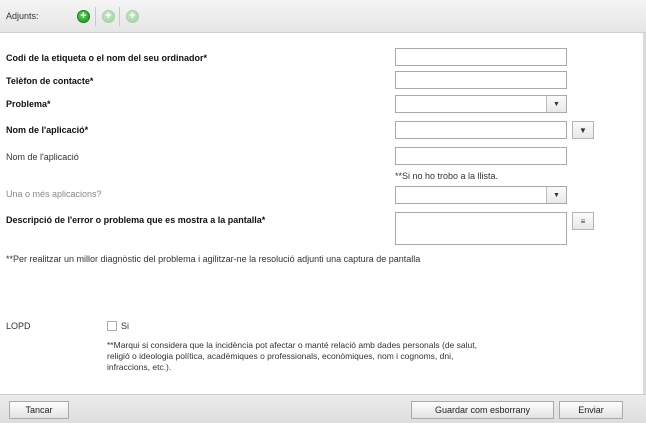 This screenshot has height=423, width=646. What do you see at coordinates (323, 408) in the screenshot?
I see `form-footer: Tancar Guardar com esborrany Enviar` at bounding box center [323, 408].